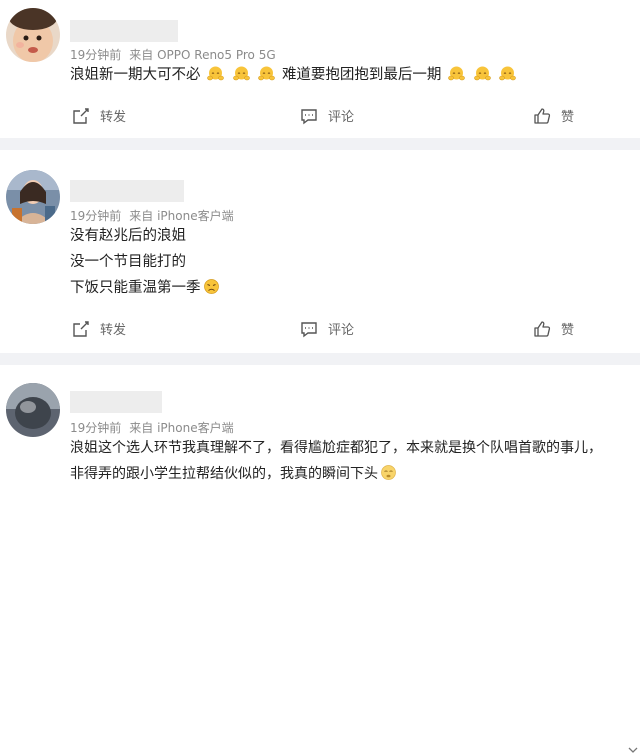 This screenshot has height=755, width=640. Describe the element at coordinates (128, 236) in the screenshot. I see `text-line: 没有赵兆后的浪姐` at that location.